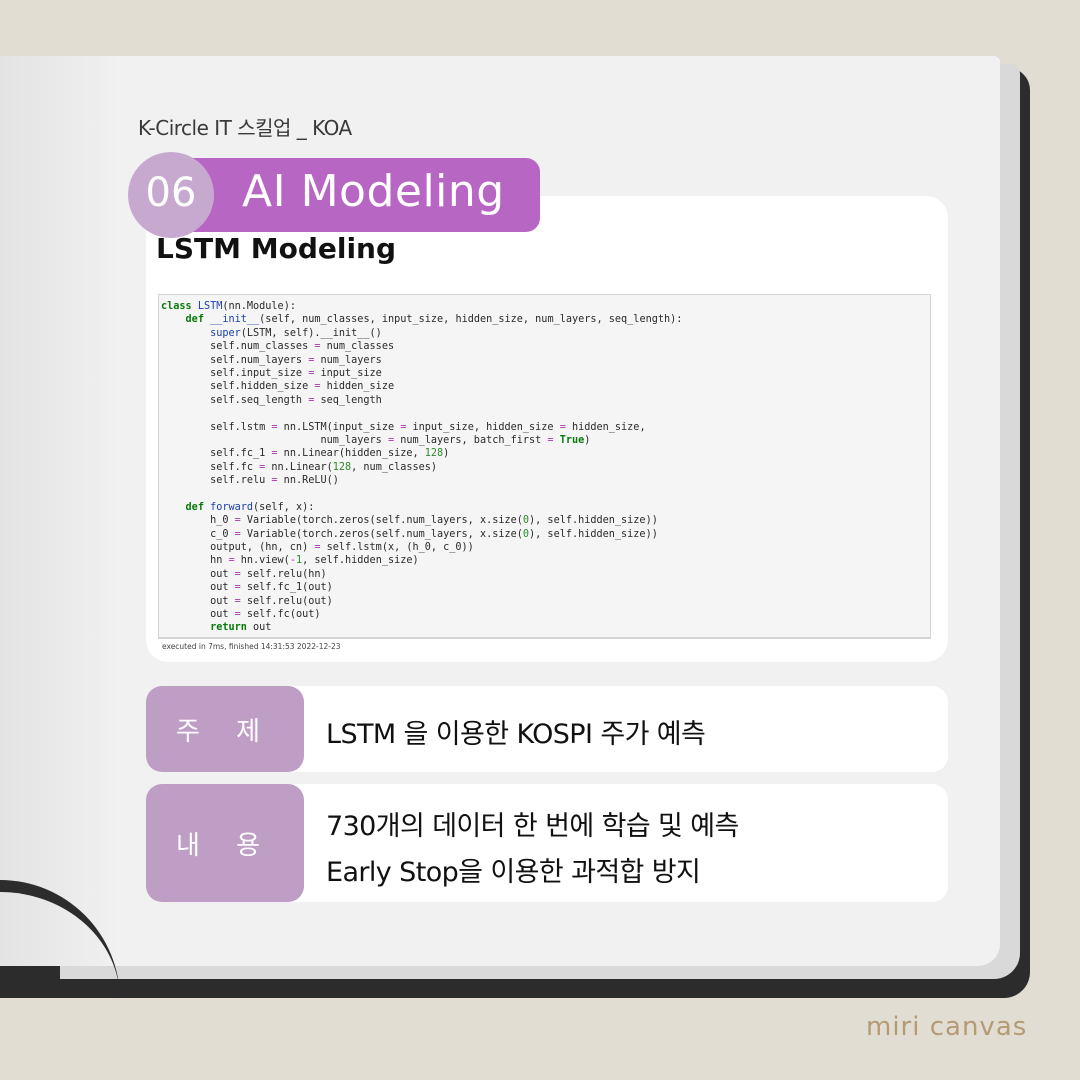 The width and height of the screenshot is (1080, 1080). Describe the element at coordinates (171, 193) in the screenshot. I see `section-number: 06` at that location.